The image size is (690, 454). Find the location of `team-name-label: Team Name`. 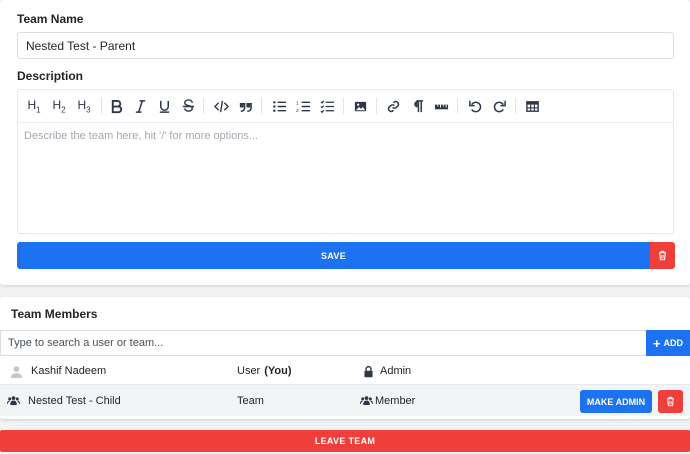

team-name-label: Team Name is located at coordinates (50, 19).